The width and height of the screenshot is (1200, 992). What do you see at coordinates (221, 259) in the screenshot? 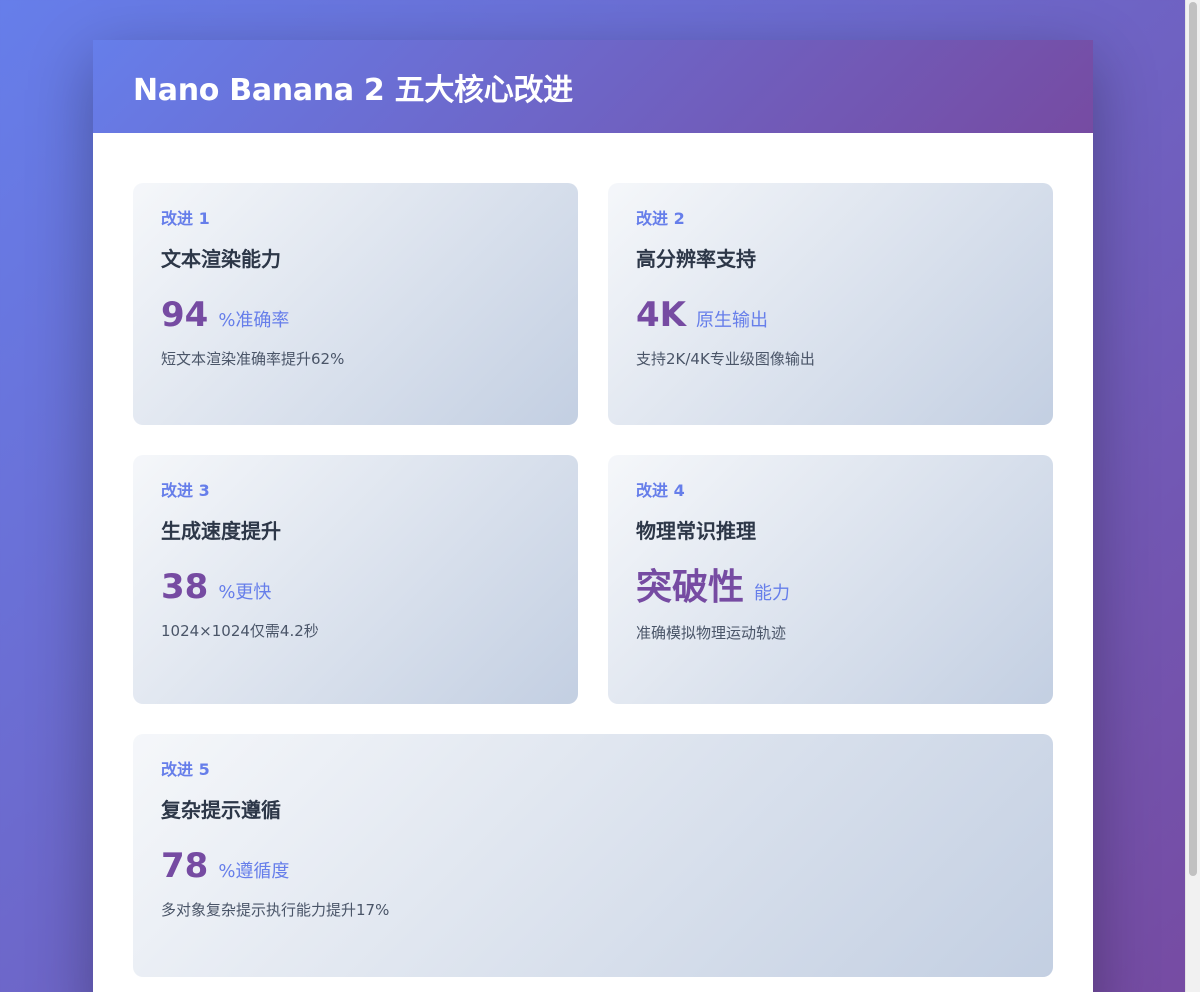
I see `improvement-title: 文本渲染能力` at bounding box center [221, 259].